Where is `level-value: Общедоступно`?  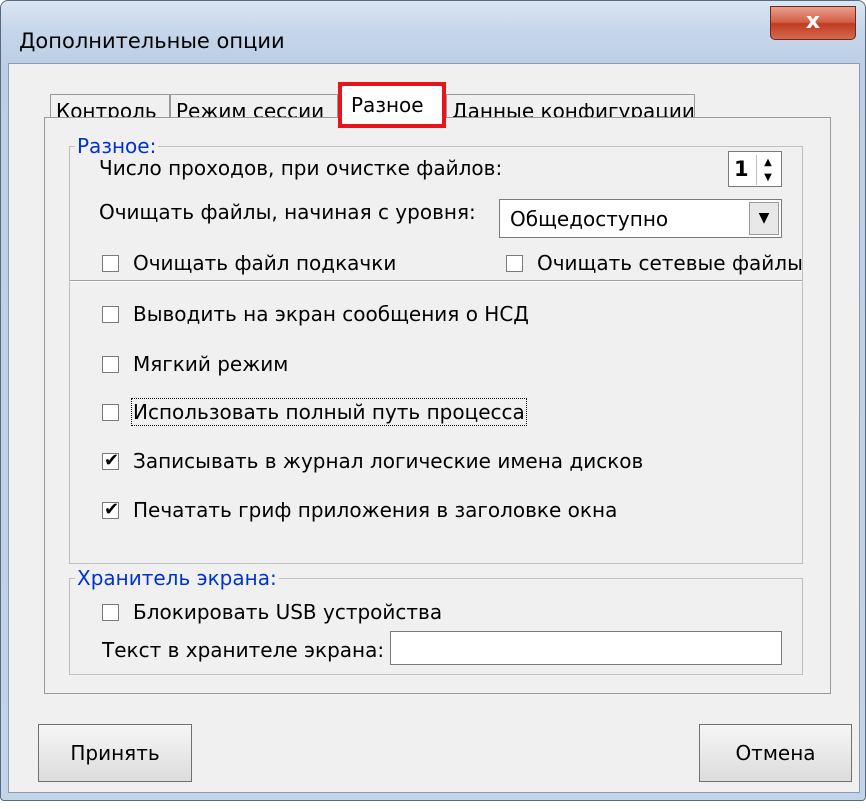
level-value: Общедоступно is located at coordinates (589, 219).